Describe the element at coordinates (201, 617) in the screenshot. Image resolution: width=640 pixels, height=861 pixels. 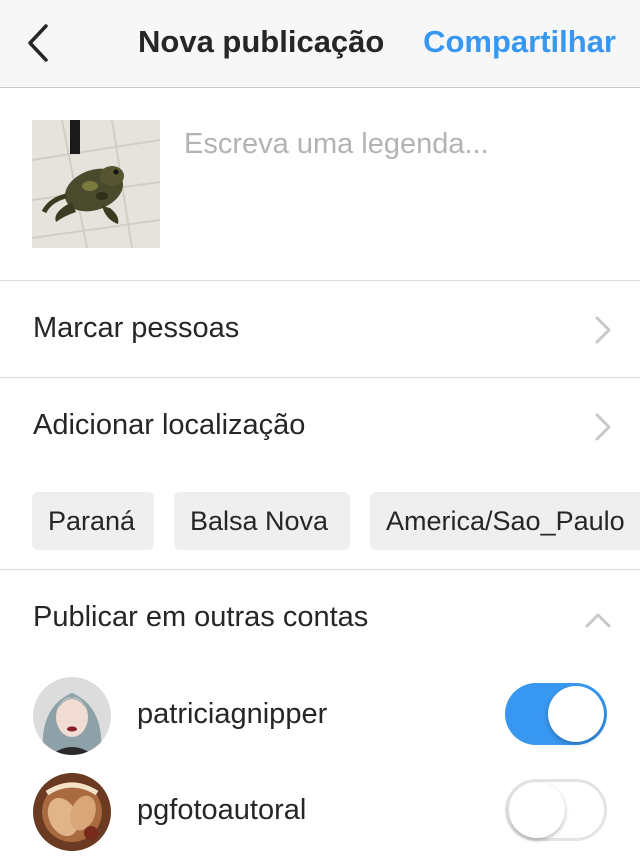
I see `other-accounts-label: Publicar em outras contas` at that location.